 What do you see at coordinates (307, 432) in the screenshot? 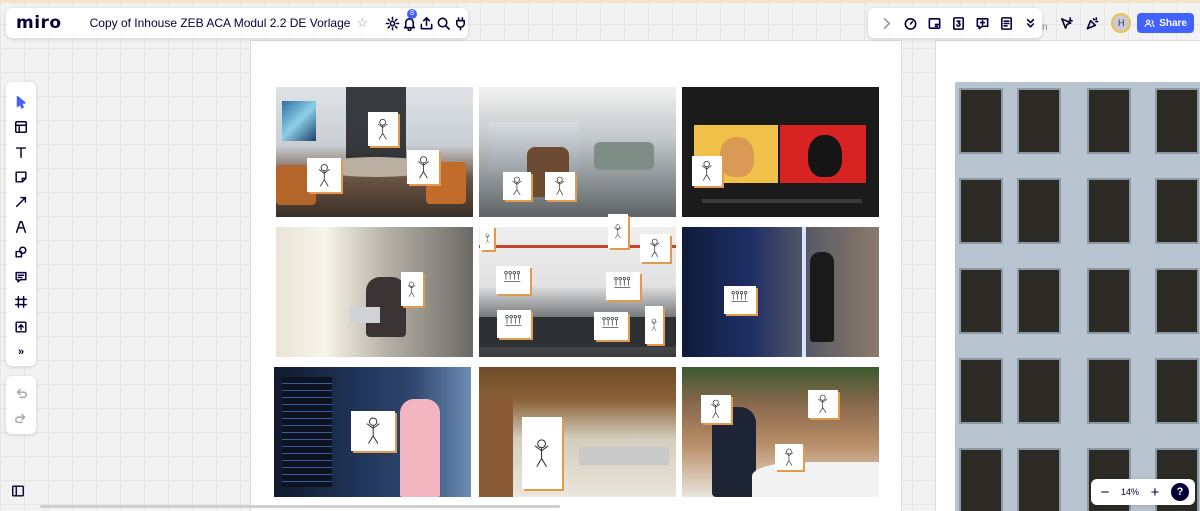
I see `server-rack` at bounding box center [307, 432].